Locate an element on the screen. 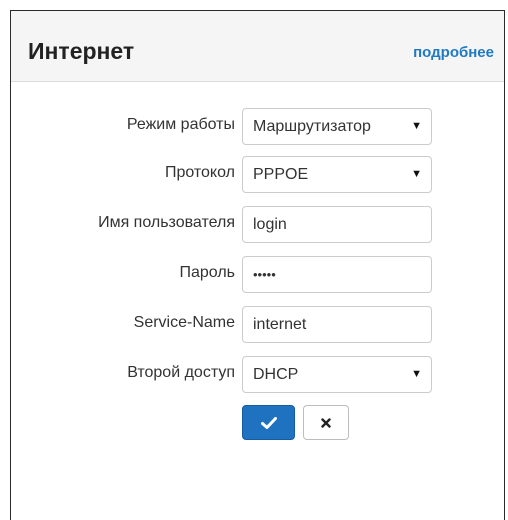  service-name-label: Service-Name is located at coordinates (184, 322).